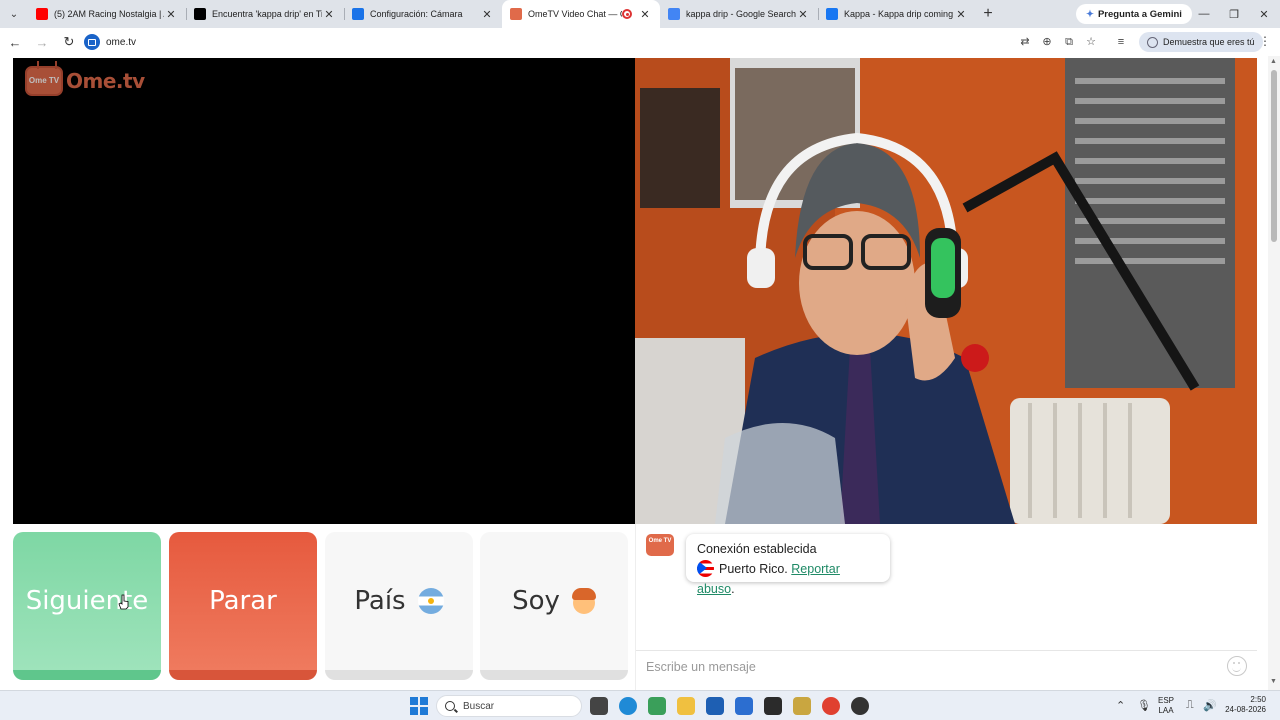  Describe the element at coordinates (69, 42) in the screenshot. I see `reload-icon: ↻` at that location.